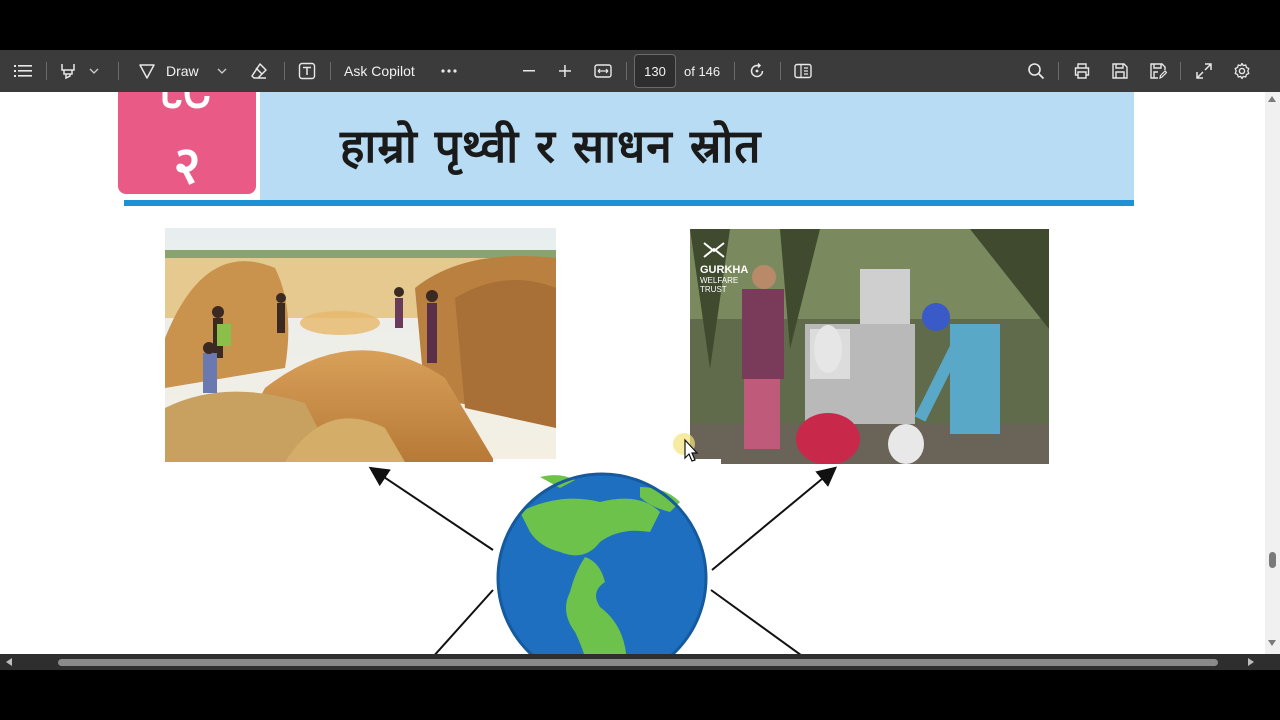  What do you see at coordinates (1120, 71) in the screenshot?
I see `save-icon` at bounding box center [1120, 71].